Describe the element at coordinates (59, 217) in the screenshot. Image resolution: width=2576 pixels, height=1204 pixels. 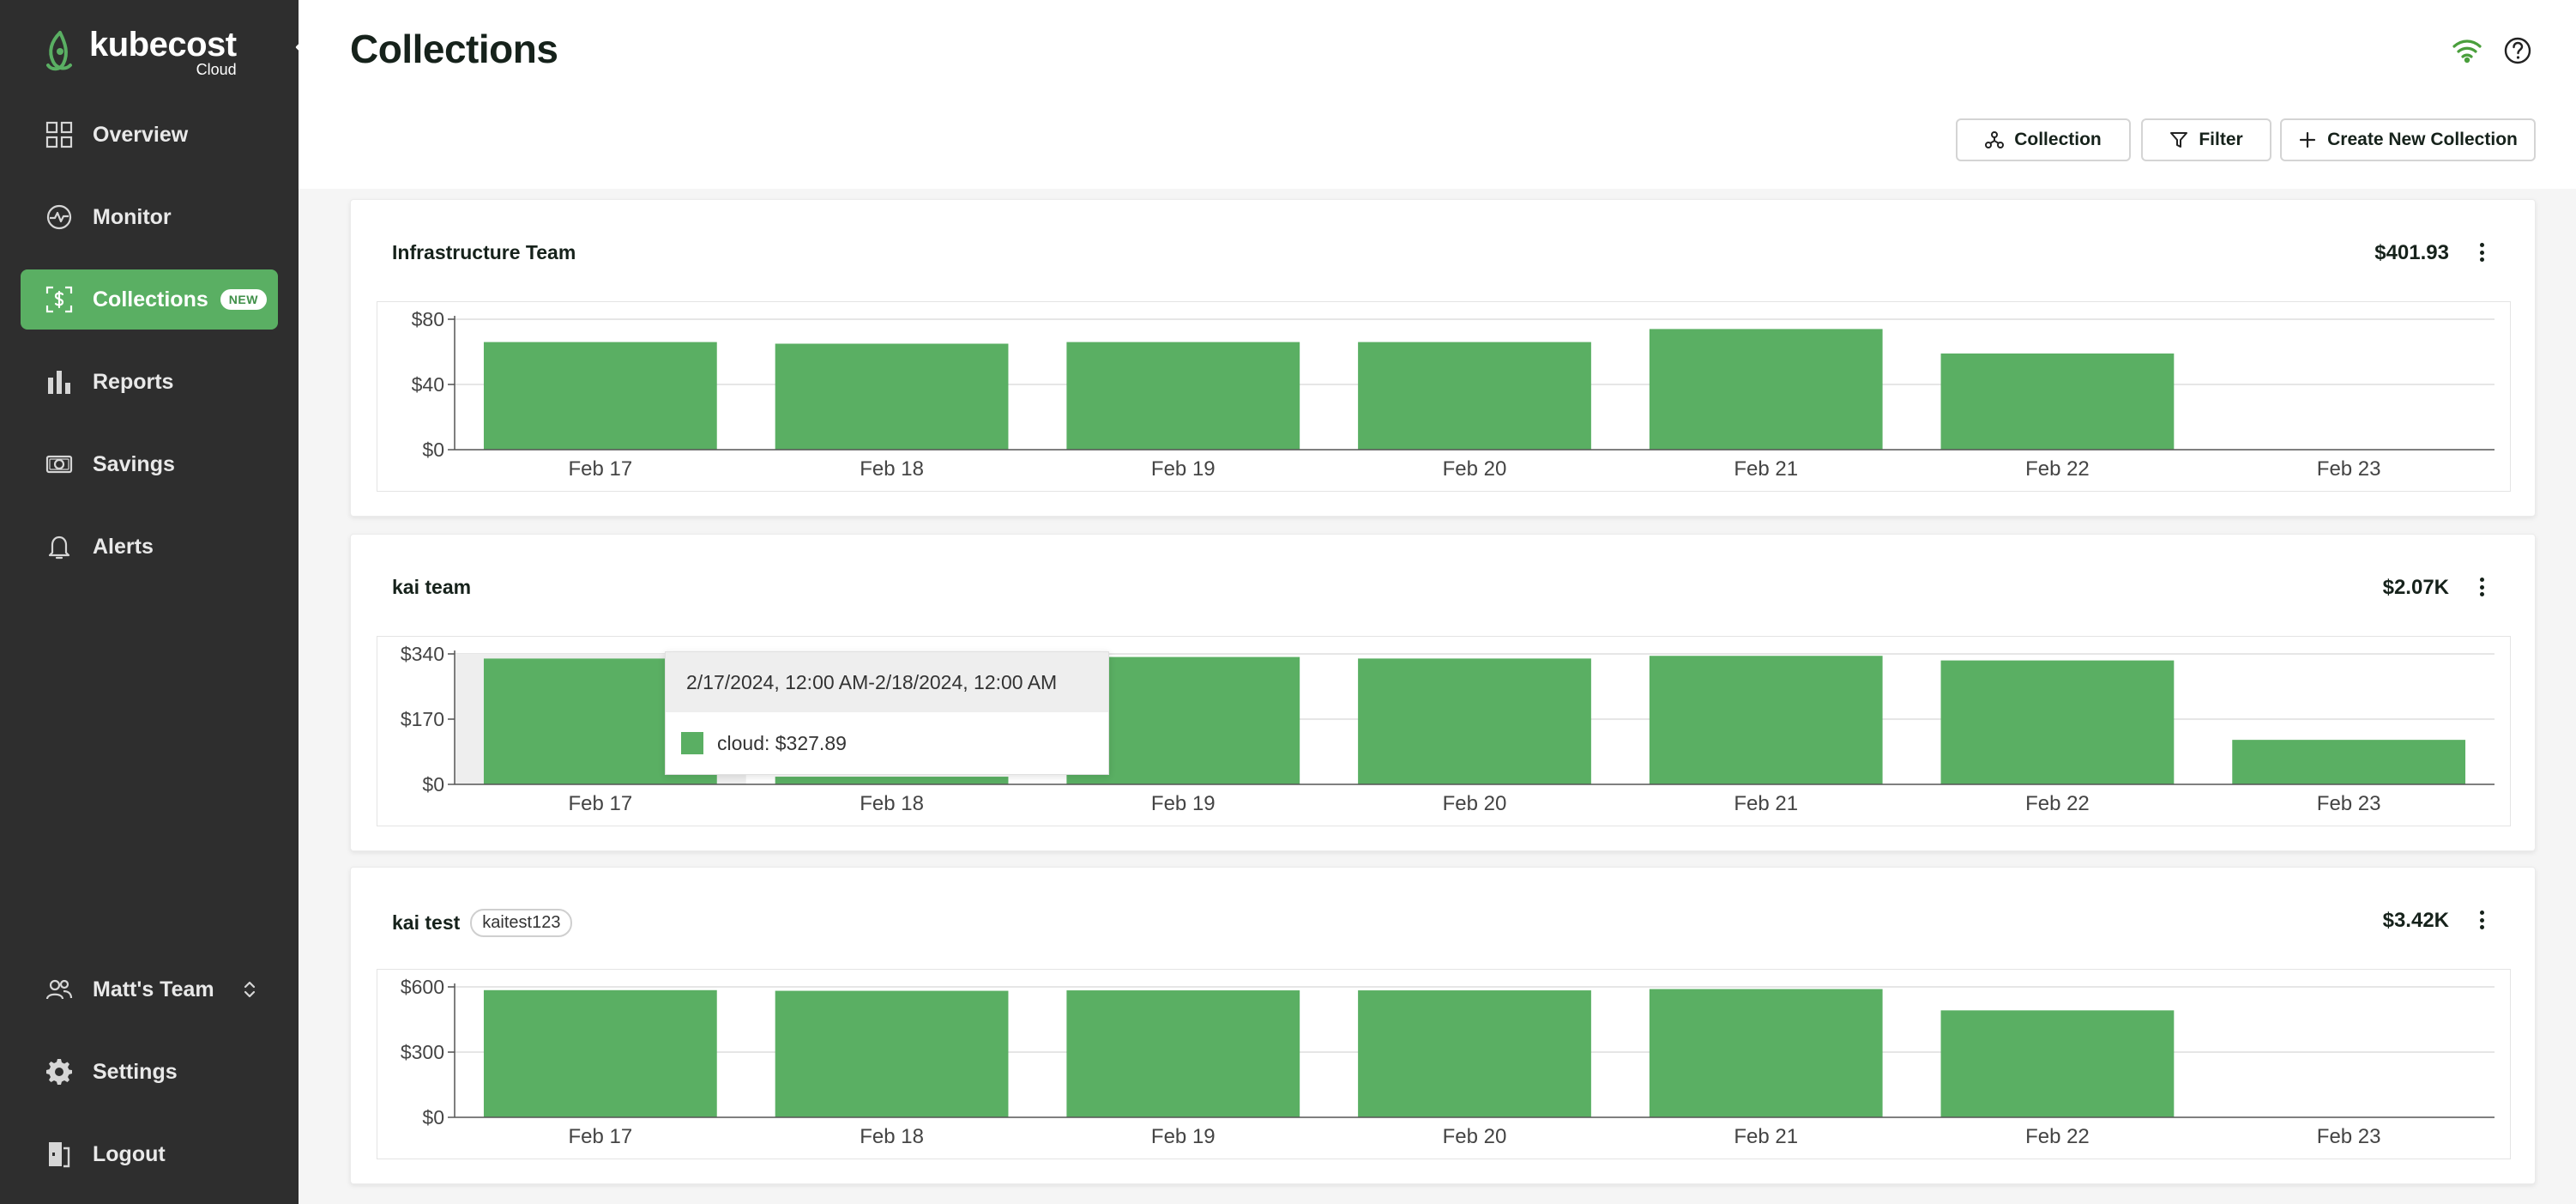
I see `pulse-icon` at that location.